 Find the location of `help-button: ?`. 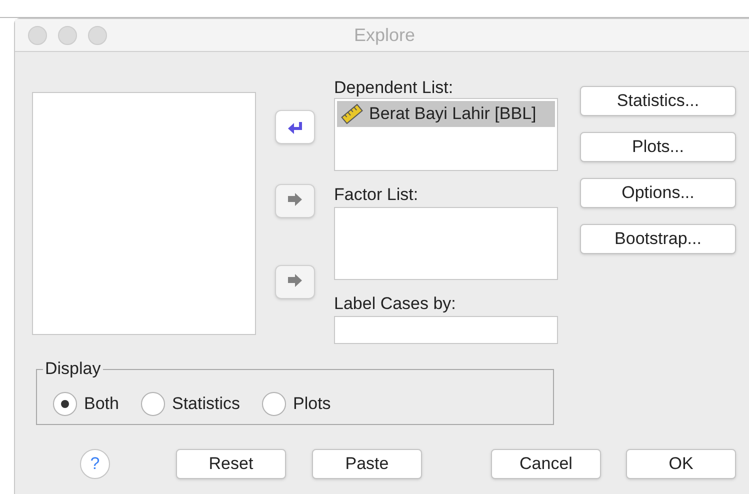

help-button: ? is located at coordinates (95, 464).